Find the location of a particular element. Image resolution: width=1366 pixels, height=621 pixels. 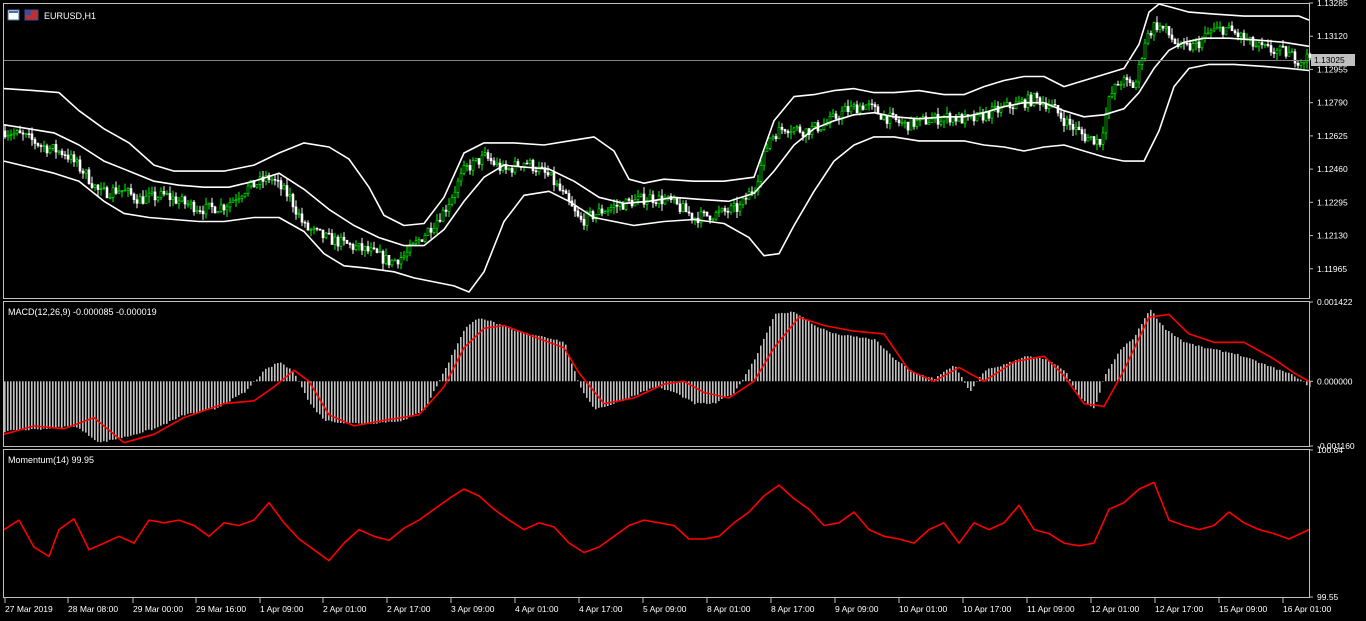

x-tick-label: 28 Mar 08:00 is located at coordinates (93, 609).